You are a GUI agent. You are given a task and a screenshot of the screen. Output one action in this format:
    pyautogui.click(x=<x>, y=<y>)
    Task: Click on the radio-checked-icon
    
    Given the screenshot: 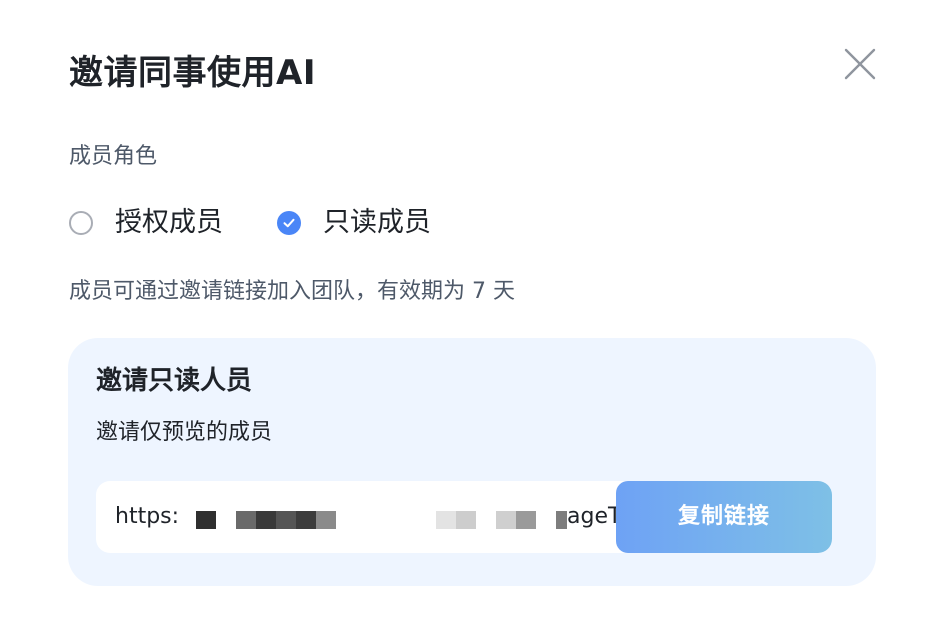 What is the action you would take?
    pyautogui.click(x=289, y=223)
    